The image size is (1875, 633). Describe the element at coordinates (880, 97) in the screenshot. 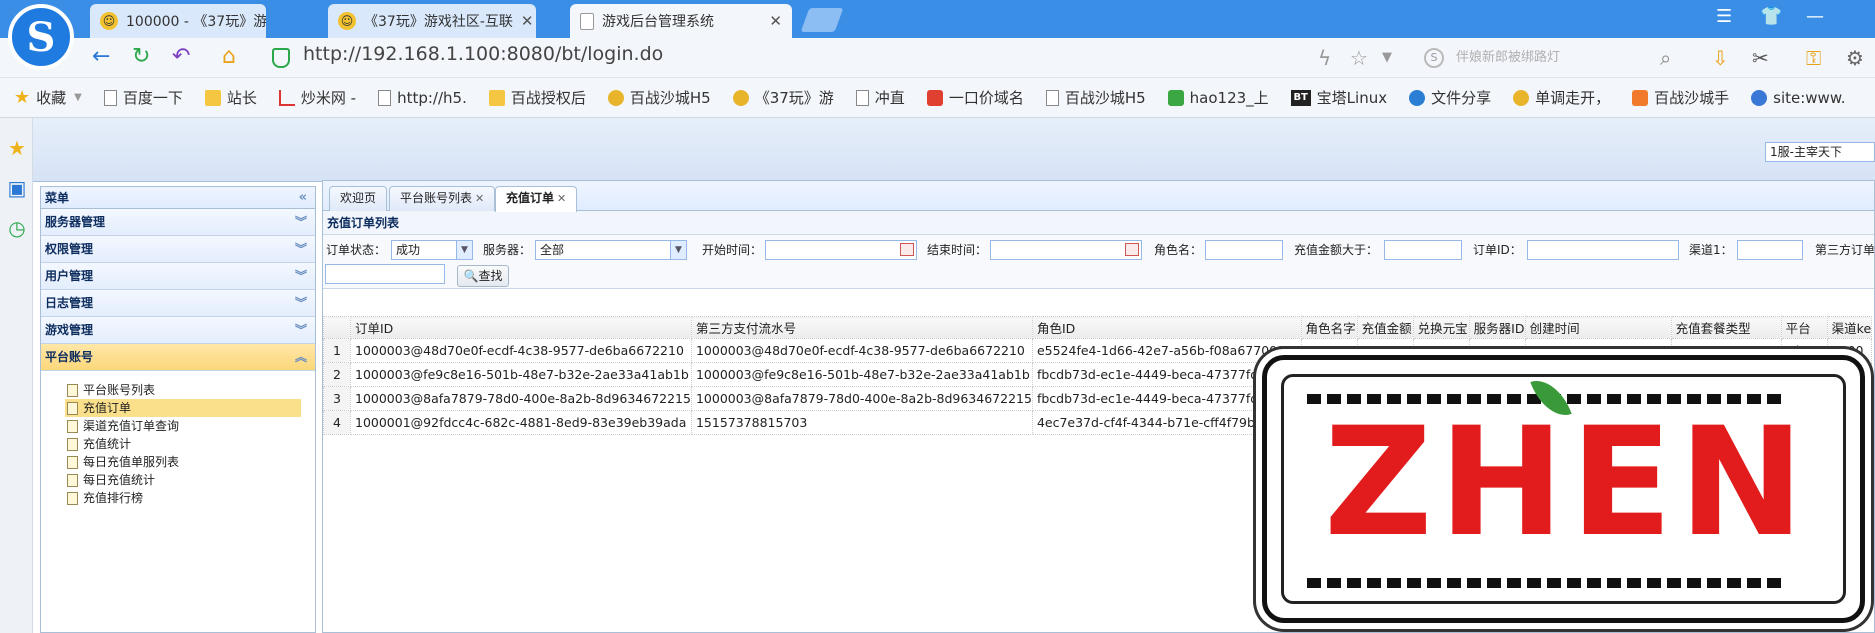

I see `bookmark: 冲直` at that location.